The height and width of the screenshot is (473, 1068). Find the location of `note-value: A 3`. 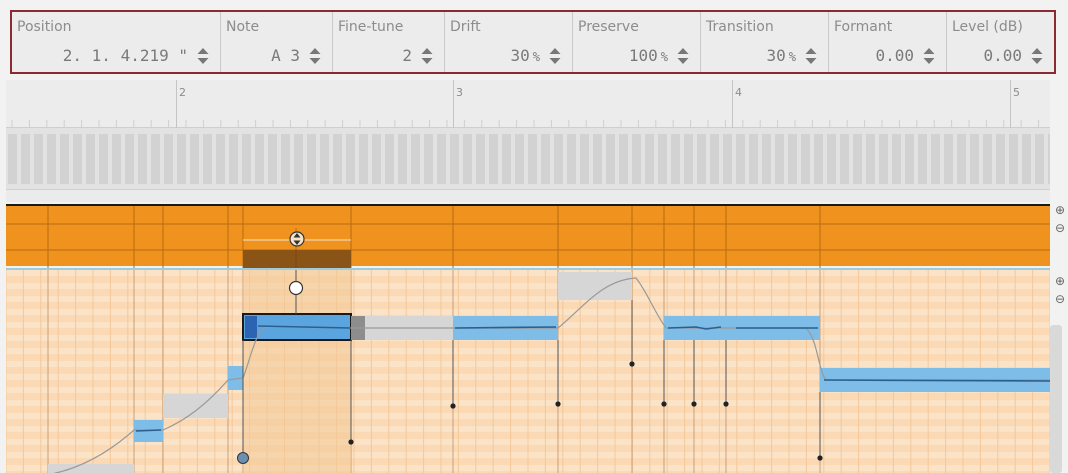

note-value: A 3 is located at coordinates (285, 55).